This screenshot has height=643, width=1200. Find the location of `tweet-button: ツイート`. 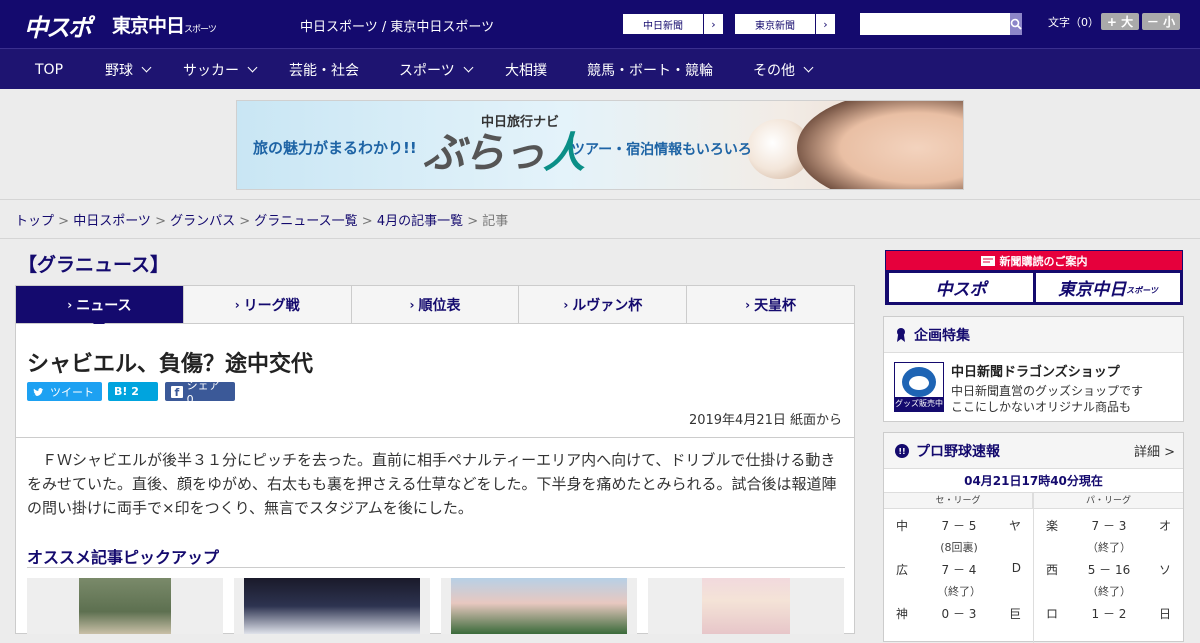

tweet-button: ツイート is located at coordinates (64, 391).